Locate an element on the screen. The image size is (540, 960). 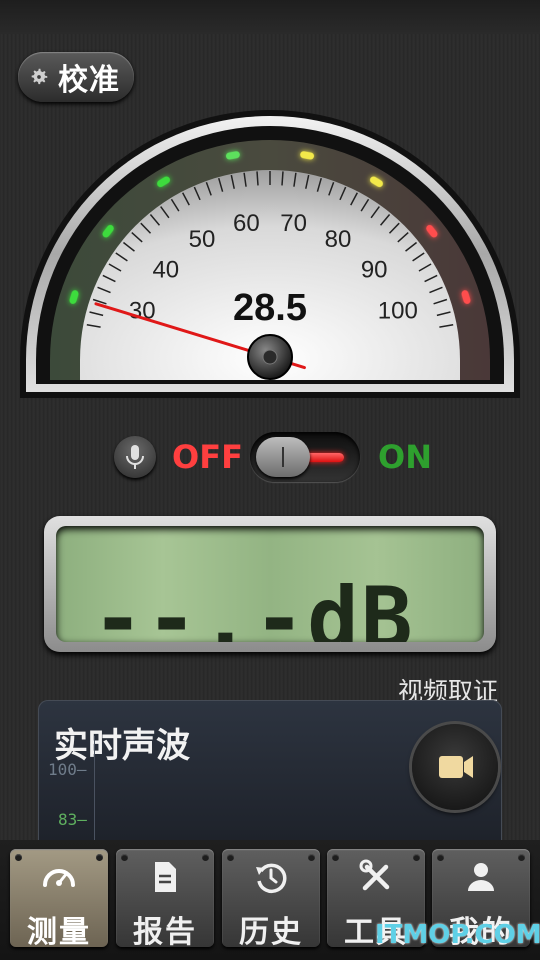
tab-history: 历史 is located at coordinates (271, 899).